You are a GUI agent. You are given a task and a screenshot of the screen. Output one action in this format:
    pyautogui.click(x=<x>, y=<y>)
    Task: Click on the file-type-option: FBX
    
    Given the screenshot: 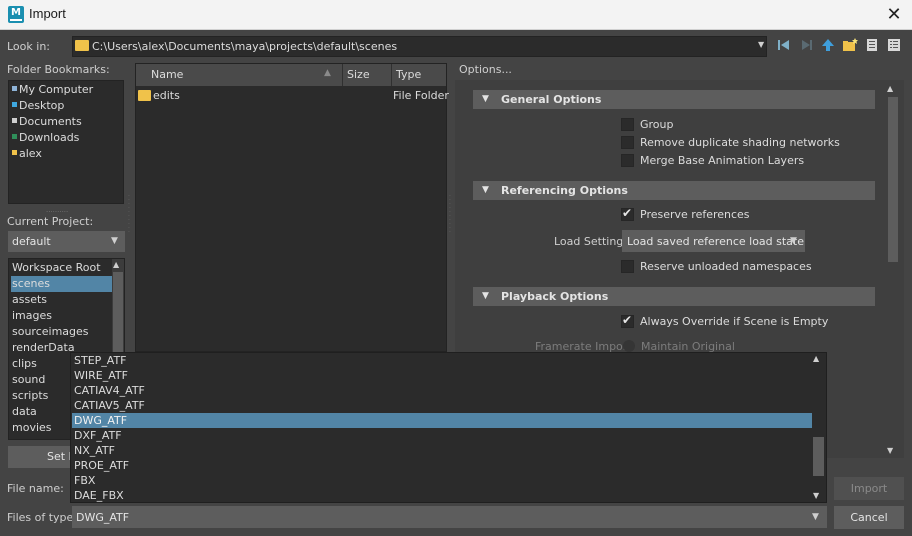 What is the action you would take?
    pyautogui.click(x=442, y=480)
    